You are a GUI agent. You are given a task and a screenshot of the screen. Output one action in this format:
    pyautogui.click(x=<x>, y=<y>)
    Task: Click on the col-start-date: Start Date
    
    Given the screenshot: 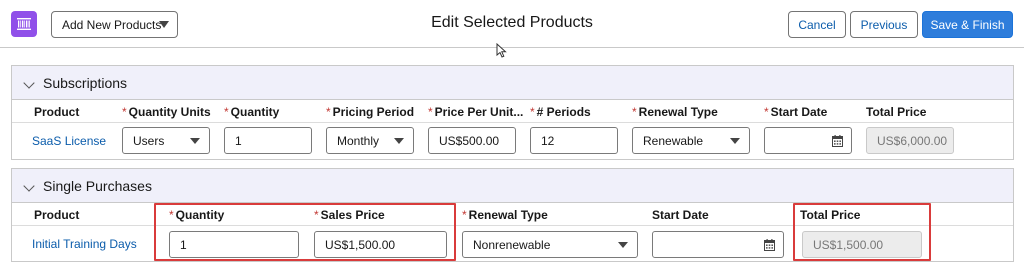 What is the action you would take?
    pyautogui.click(x=680, y=215)
    